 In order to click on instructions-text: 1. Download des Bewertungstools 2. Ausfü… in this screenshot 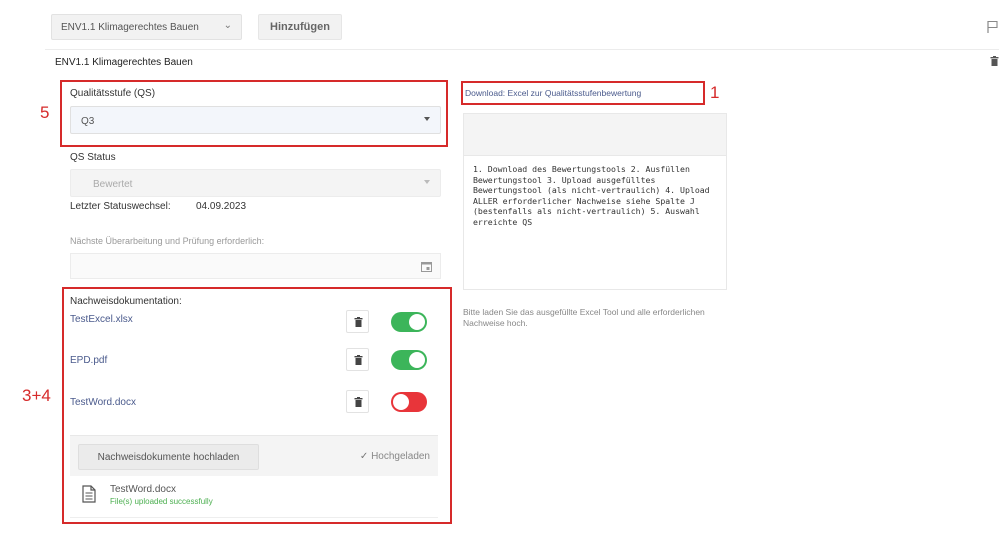, I will do `click(591, 195)`.